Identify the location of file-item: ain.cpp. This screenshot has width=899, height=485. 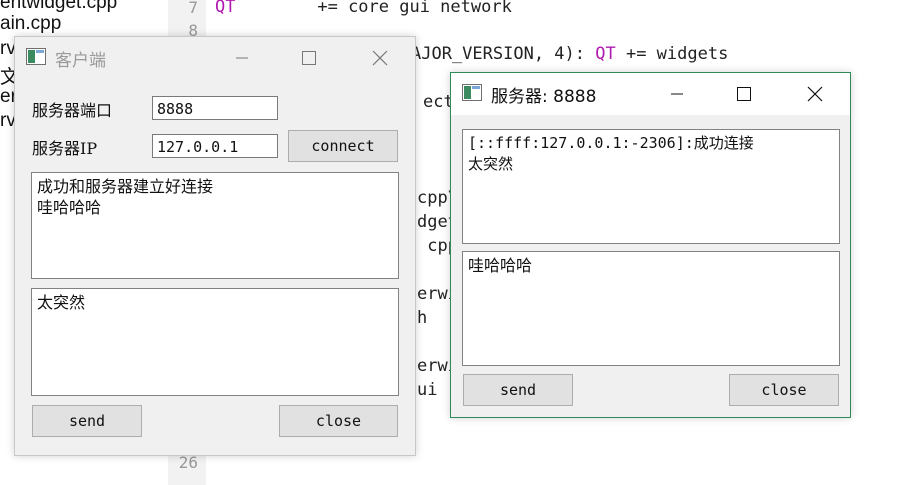
(30, 24).